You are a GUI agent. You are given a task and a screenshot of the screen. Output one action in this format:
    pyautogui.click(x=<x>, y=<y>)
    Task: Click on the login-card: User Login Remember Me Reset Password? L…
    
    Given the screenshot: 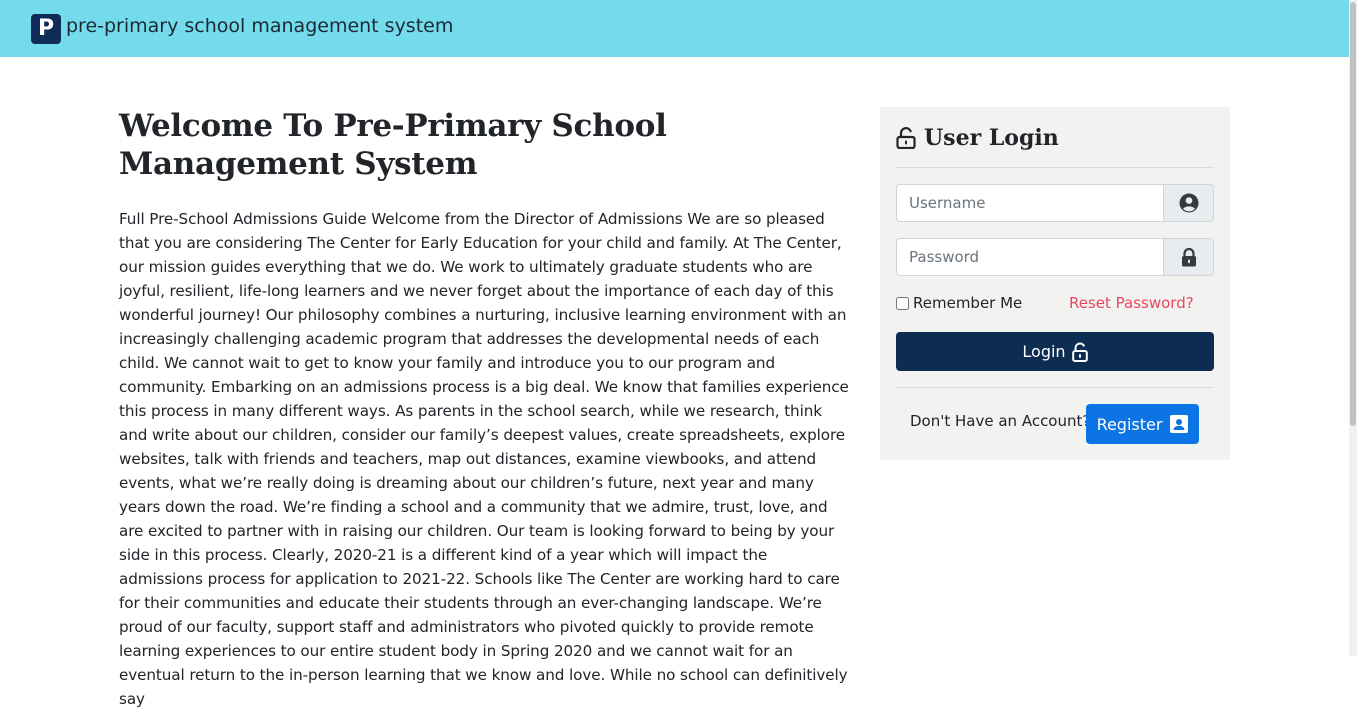 What is the action you would take?
    pyautogui.click(x=1055, y=283)
    